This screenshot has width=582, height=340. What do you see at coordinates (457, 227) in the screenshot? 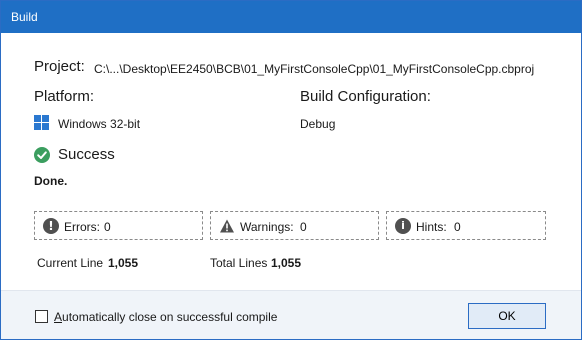
I see `hints-count: 0` at bounding box center [457, 227].